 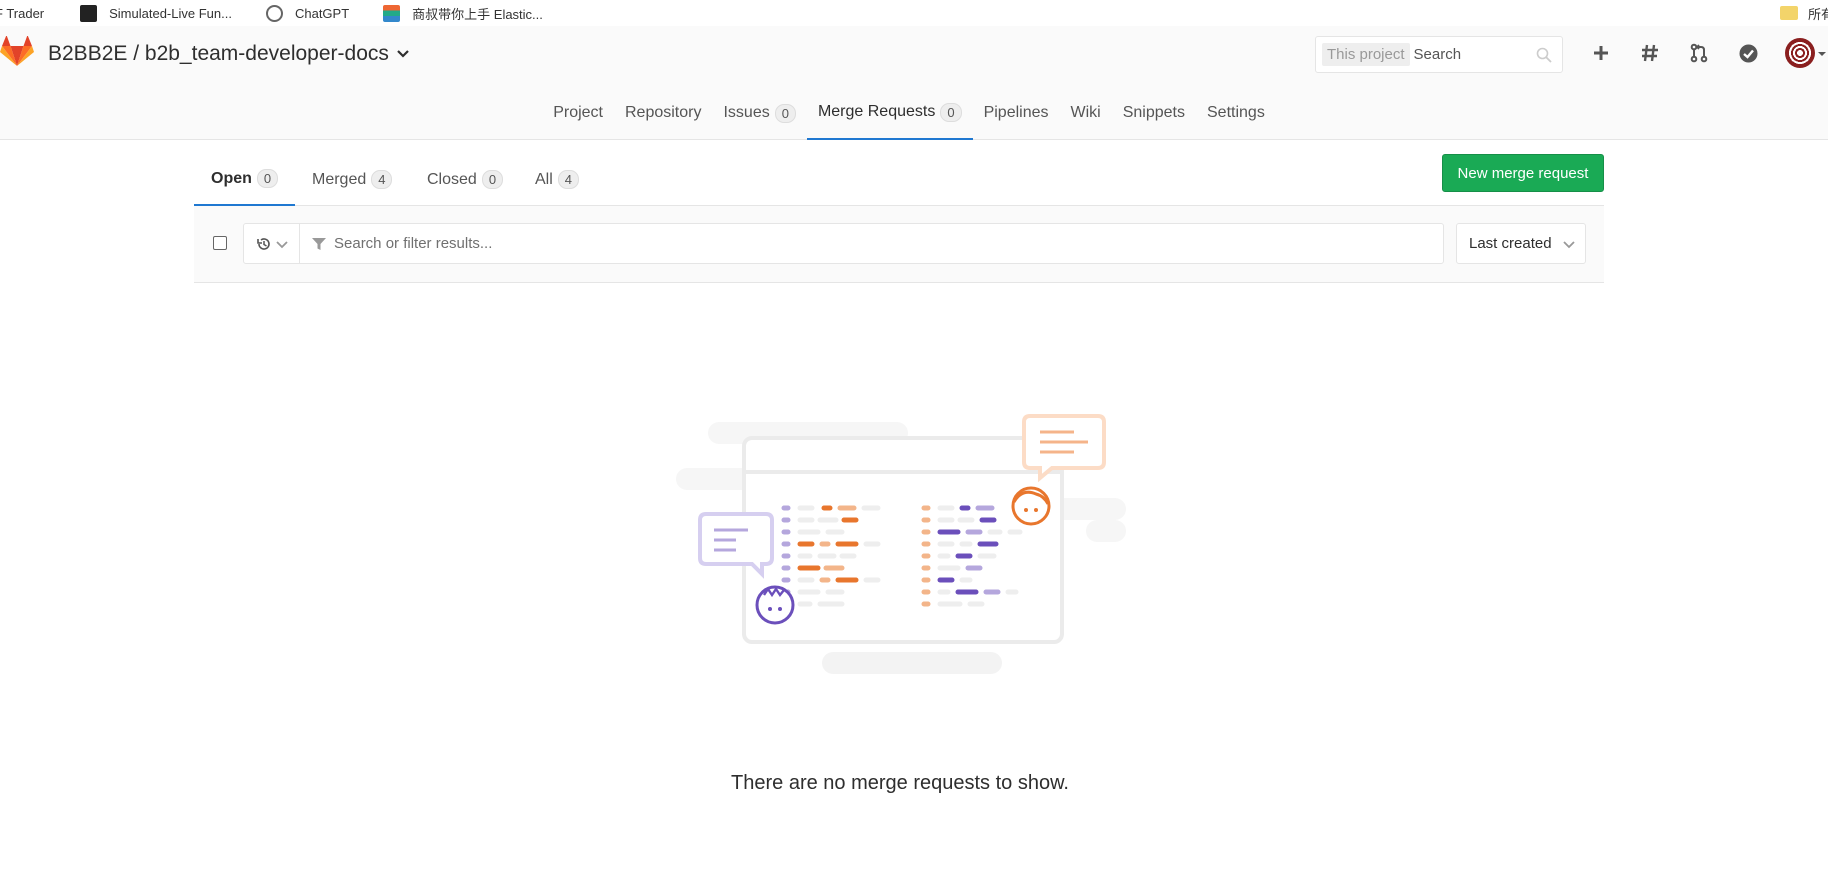 What do you see at coordinates (1510, 243) in the screenshot?
I see `sort-selected-label: Last created` at bounding box center [1510, 243].